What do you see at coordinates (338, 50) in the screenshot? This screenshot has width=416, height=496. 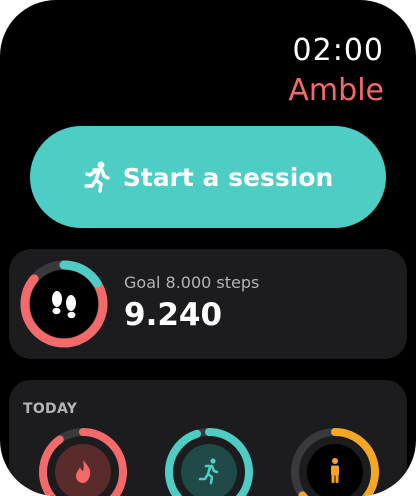 I see `clock-time: 02:00` at bounding box center [338, 50].